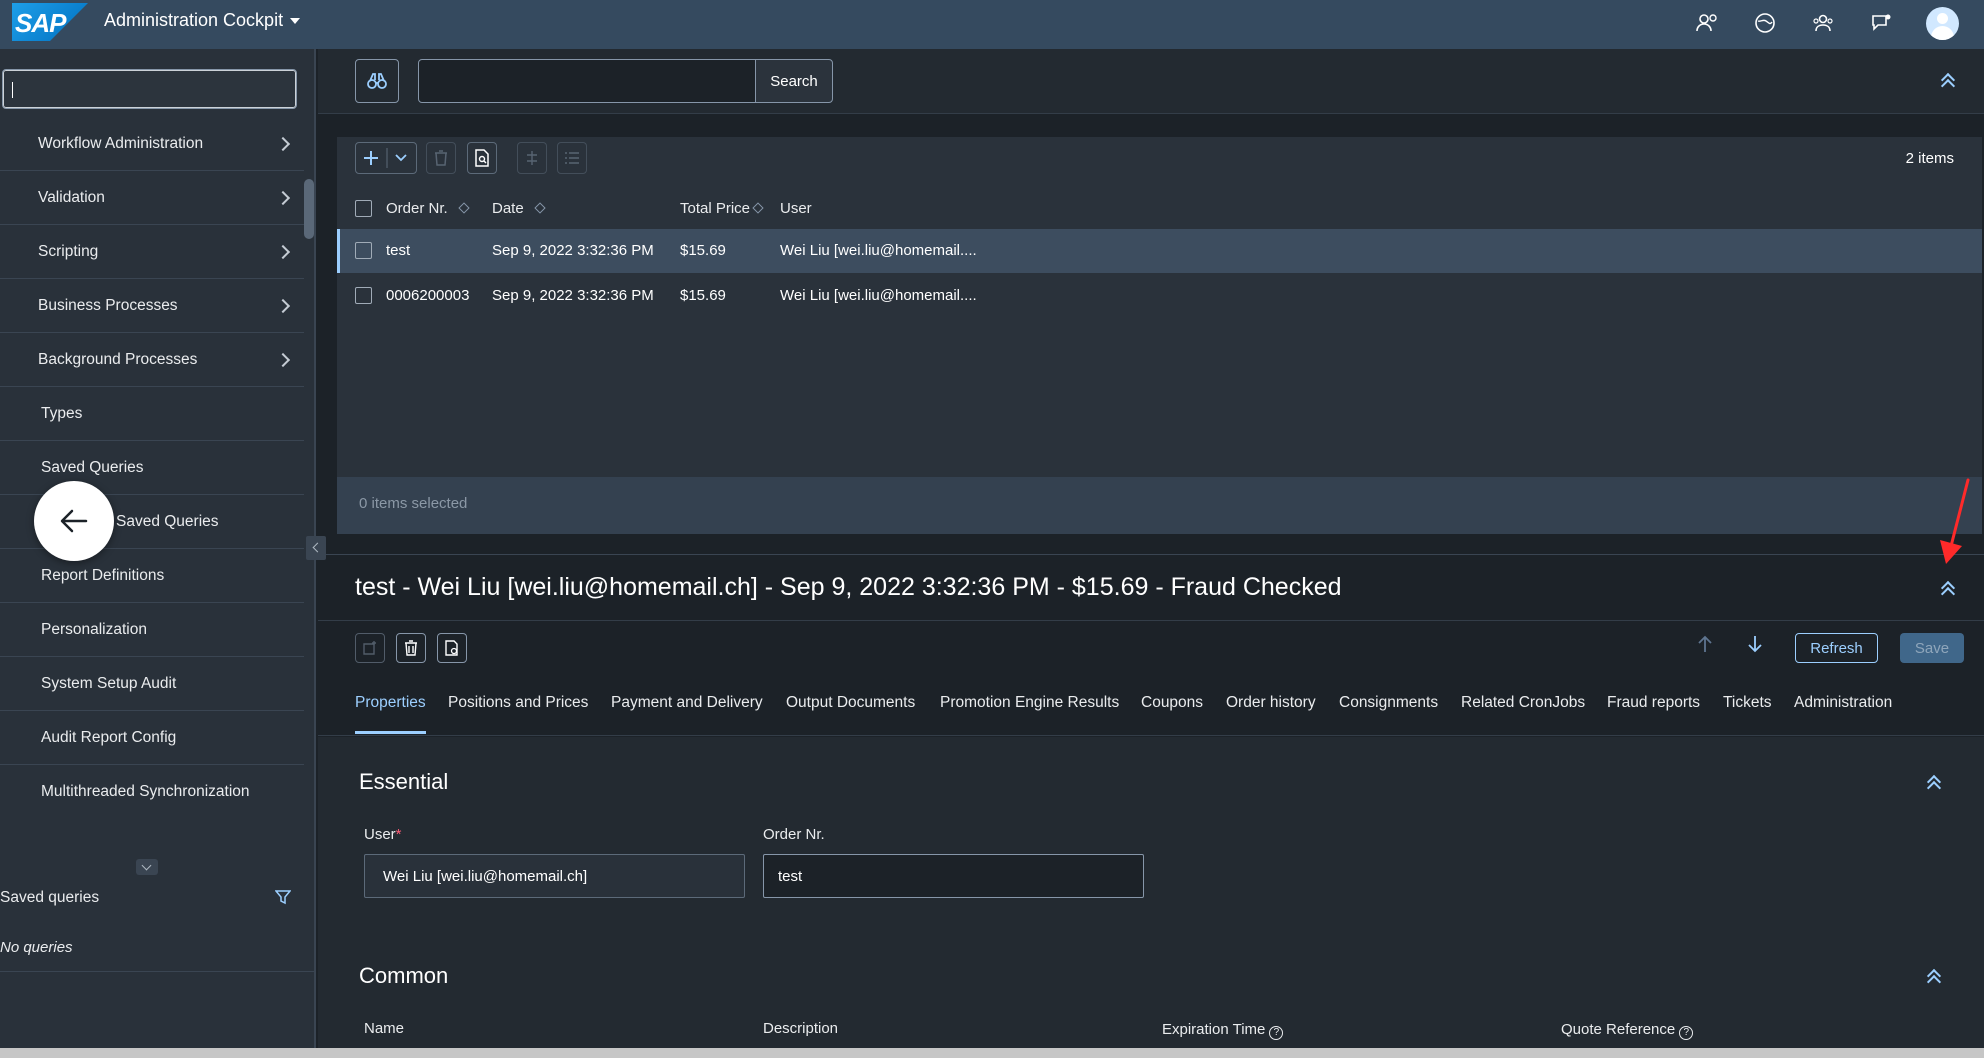 The width and height of the screenshot is (1984, 1058). Describe the element at coordinates (953, 876) in the screenshot. I see `order-nr-field: test` at that location.